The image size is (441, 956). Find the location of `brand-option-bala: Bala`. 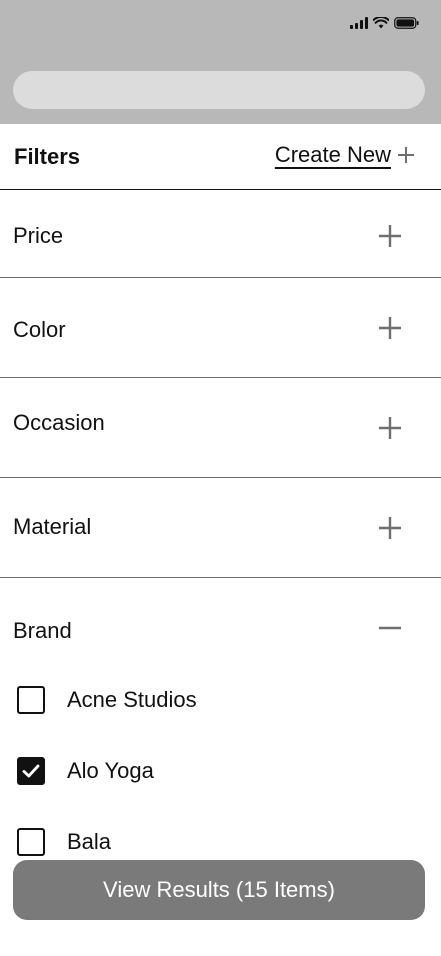

brand-option-bala: Bala is located at coordinates (64, 842).